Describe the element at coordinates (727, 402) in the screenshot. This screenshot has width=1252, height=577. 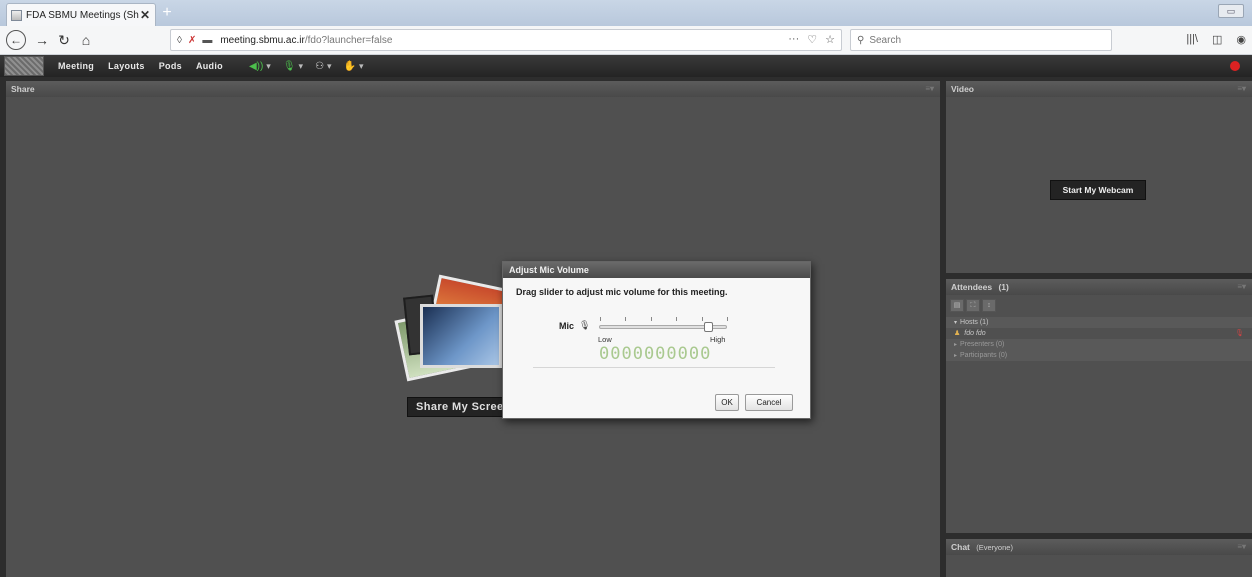
I see `ok-button: OK` at that location.